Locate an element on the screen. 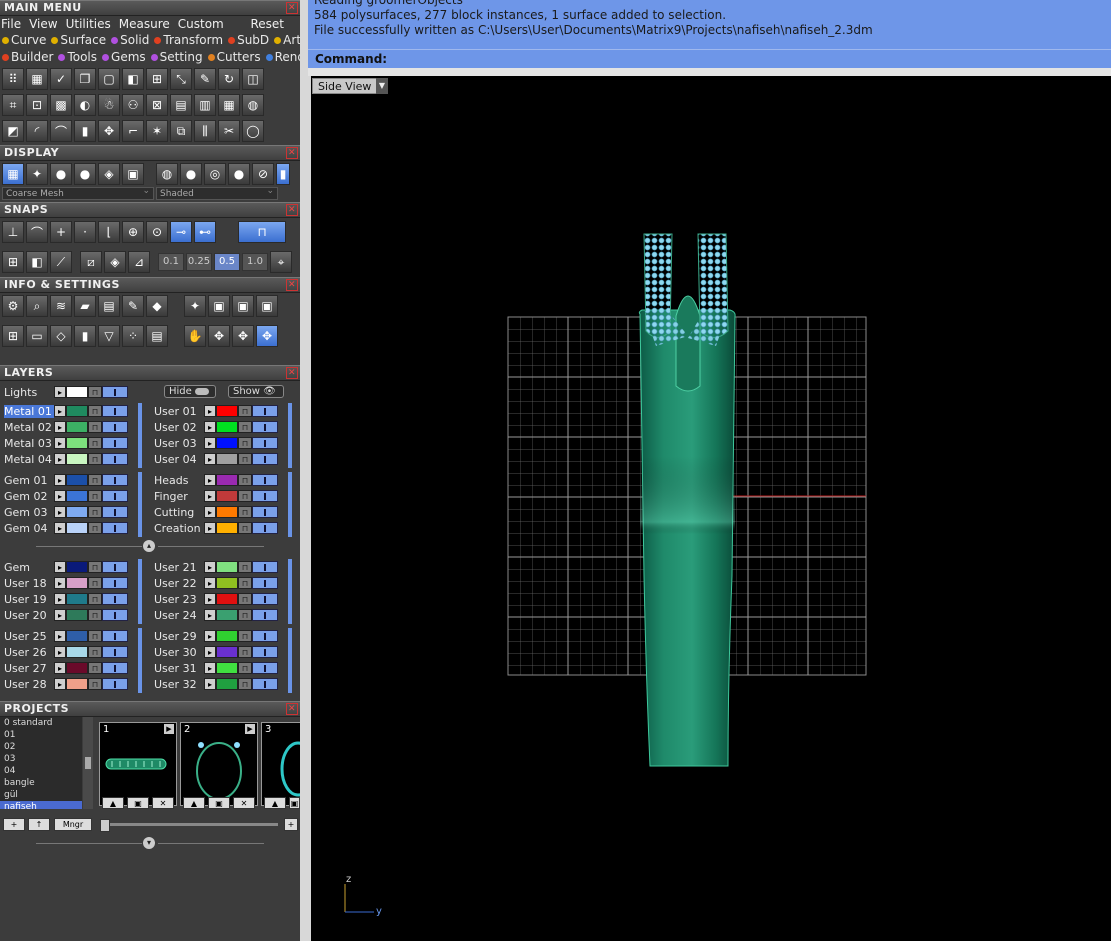  layer-name: Creation is located at coordinates (179, 528).